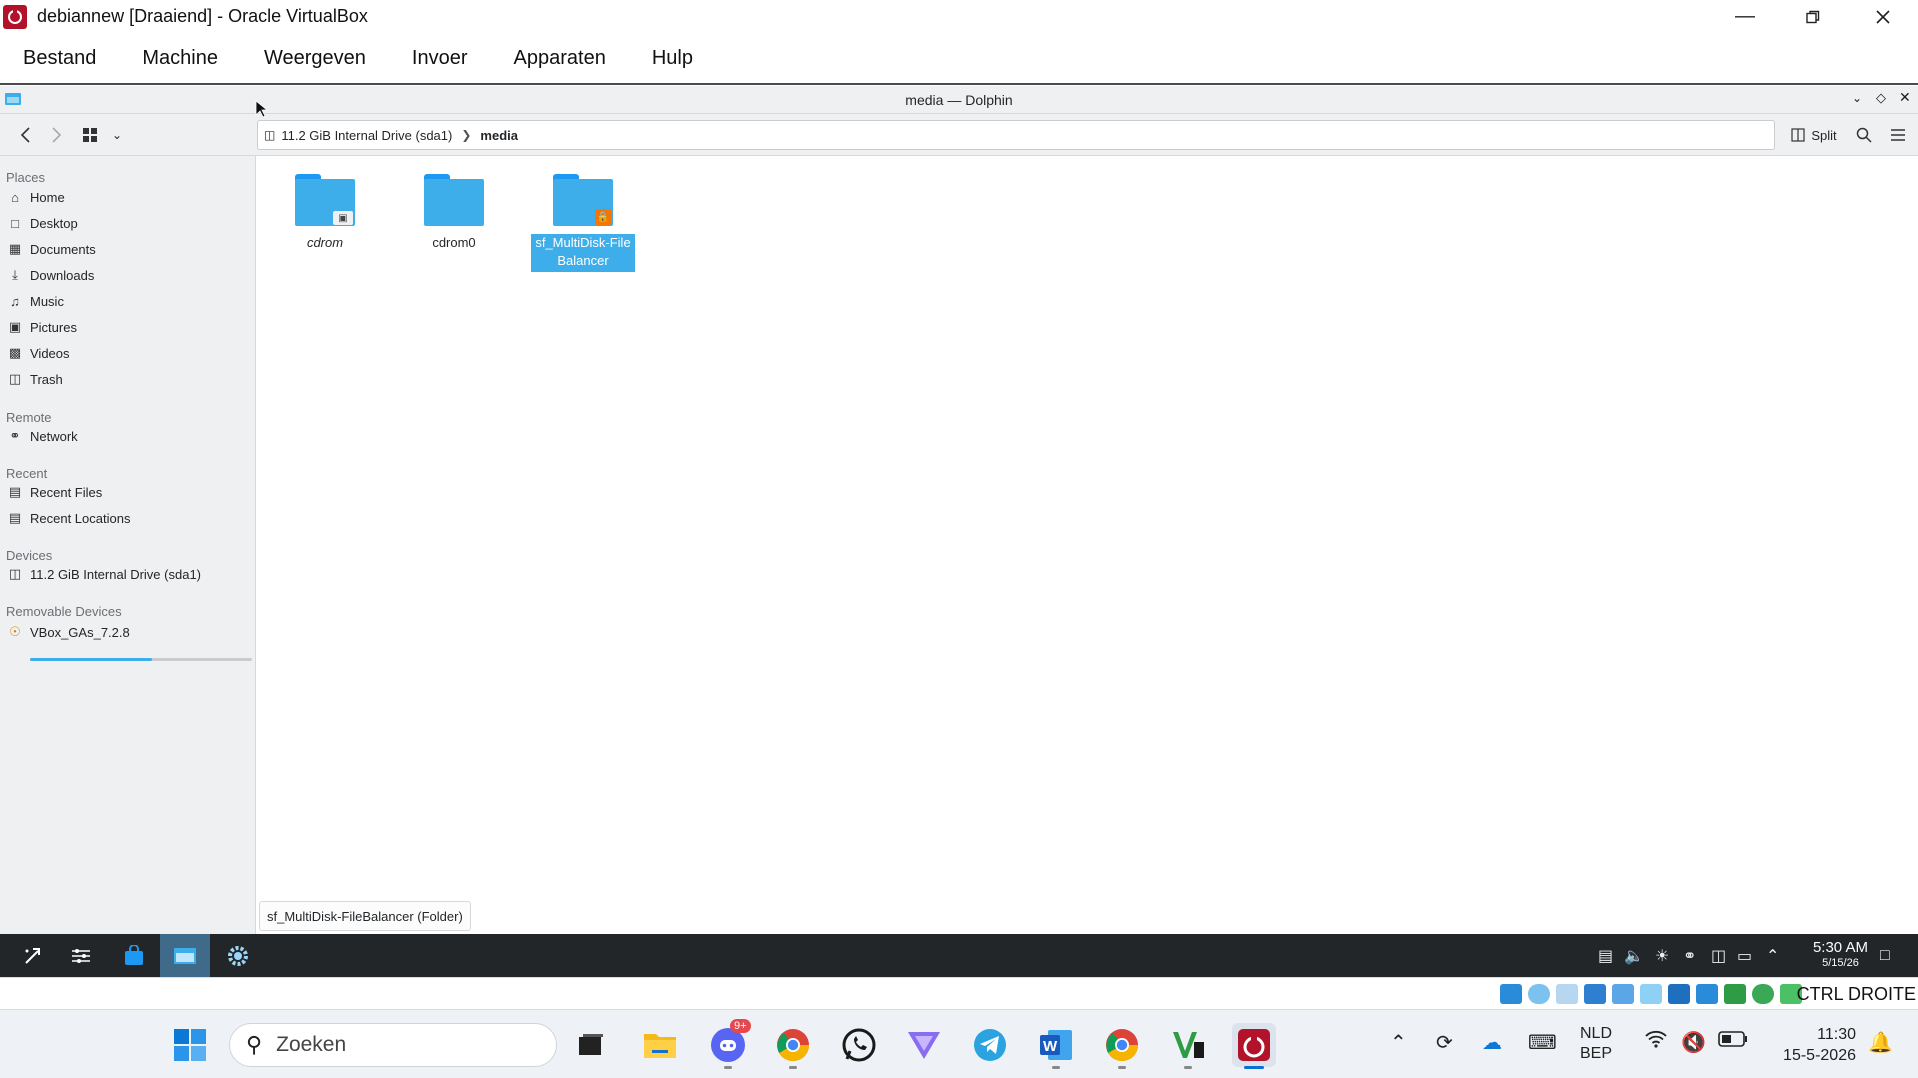 The image size is (1918, 1078). Describe the element at coordinates (1733, 1041) in the screenshot. I see `battery-icon` at that location.